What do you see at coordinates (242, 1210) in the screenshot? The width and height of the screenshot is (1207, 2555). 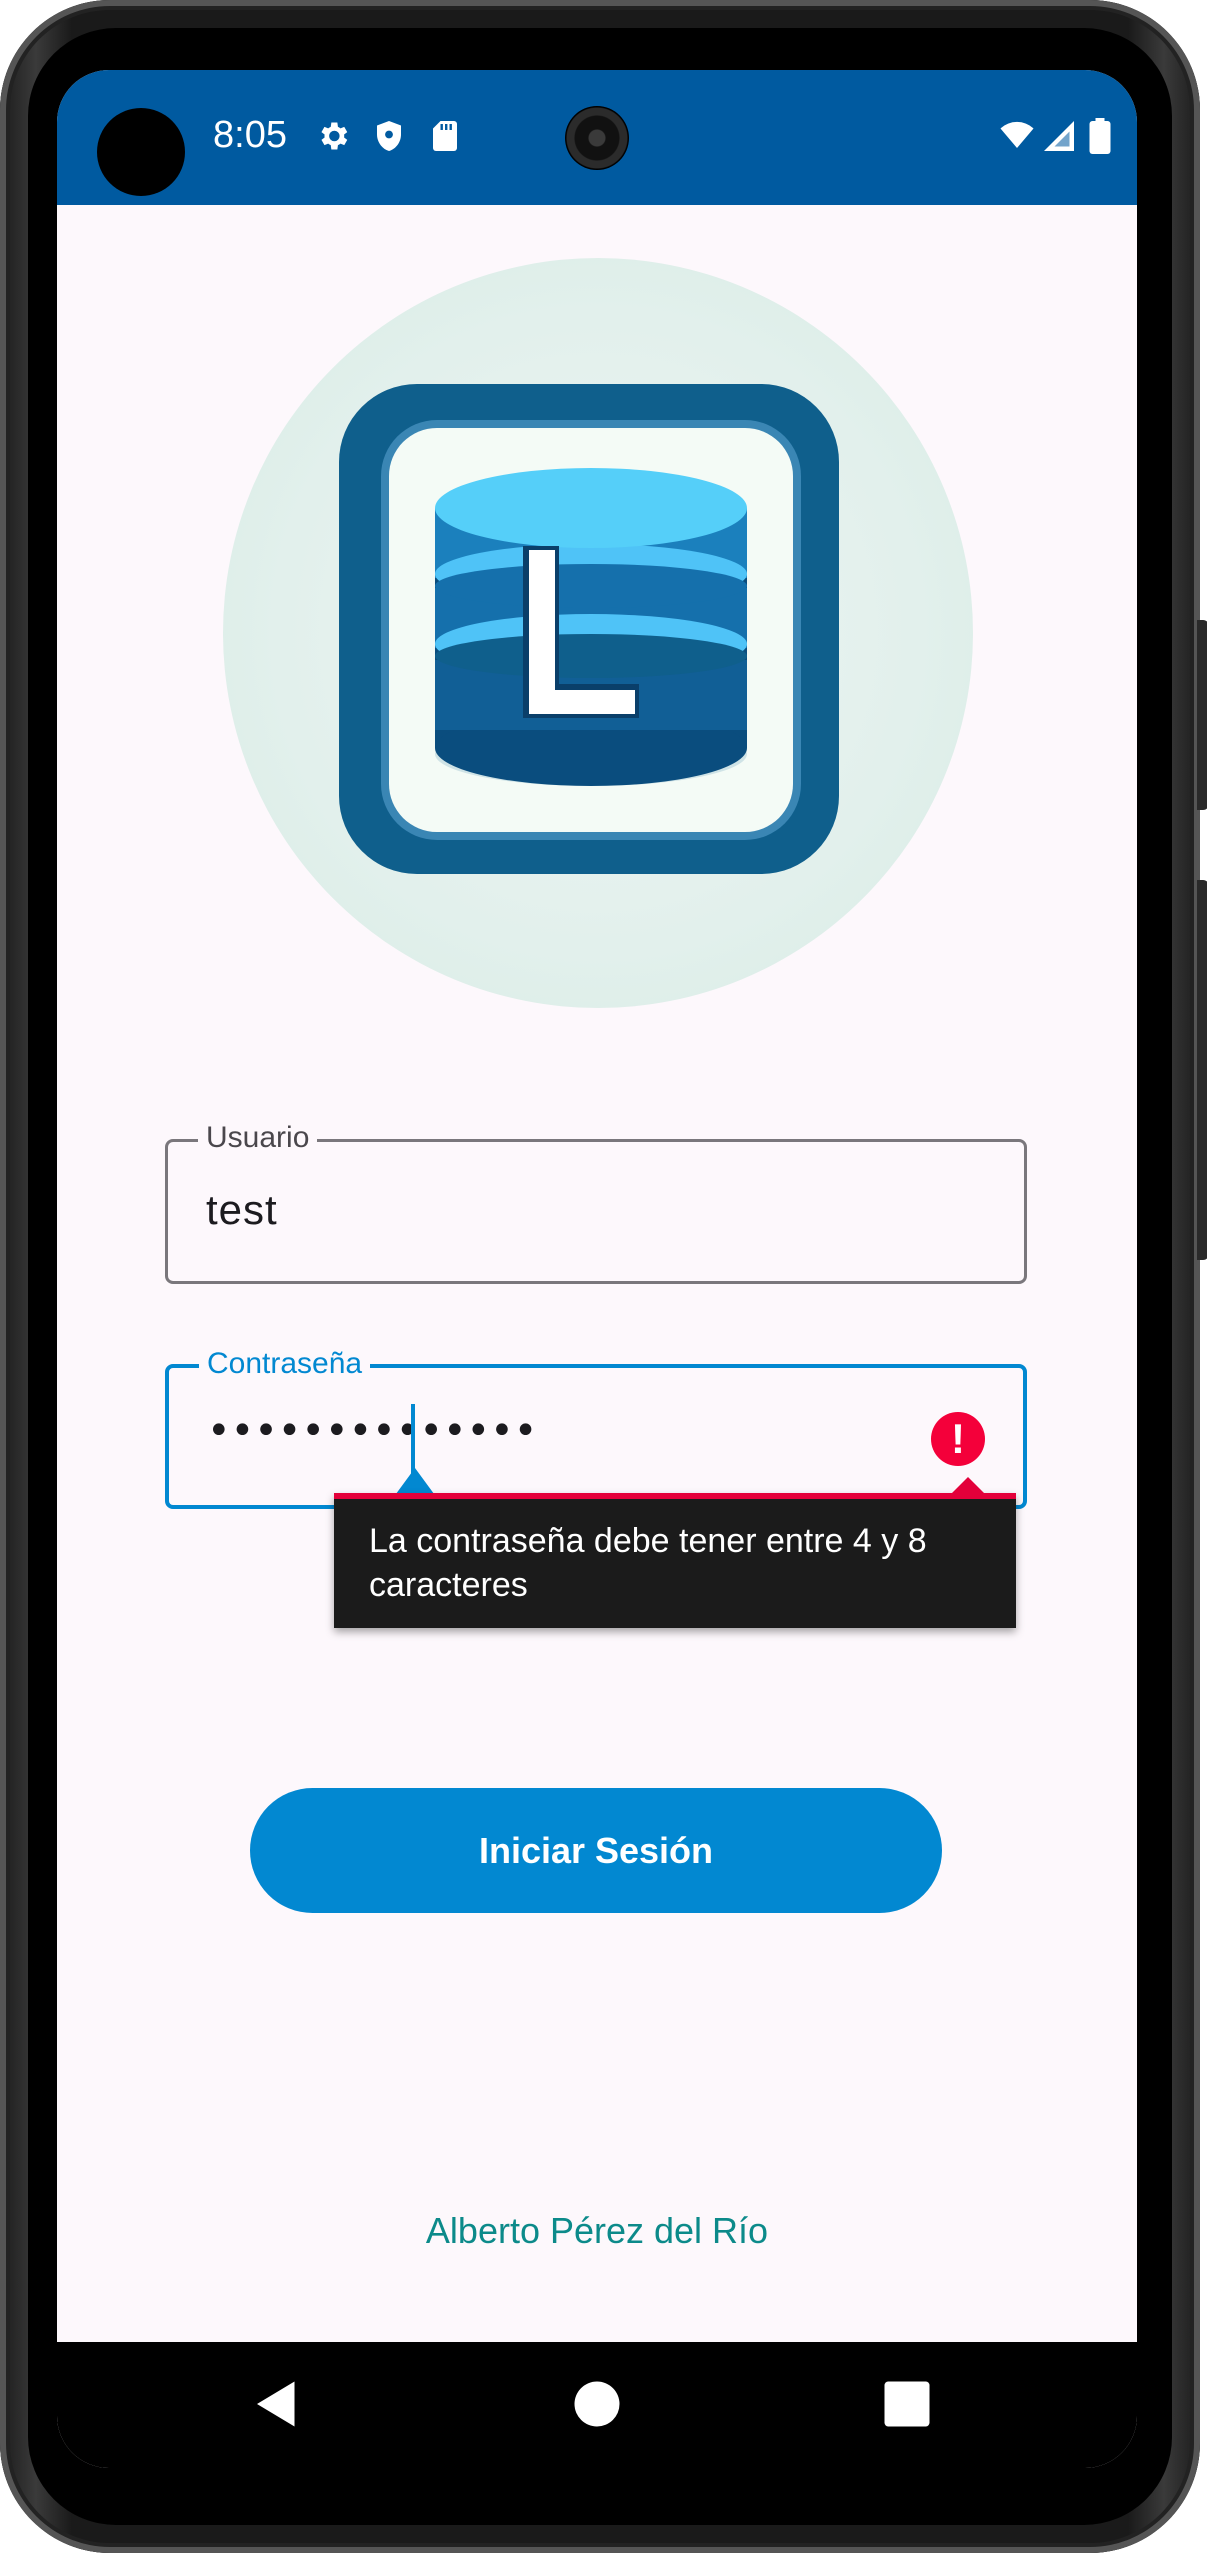 I see `username-input: test` at bounding box center [242, 1210].